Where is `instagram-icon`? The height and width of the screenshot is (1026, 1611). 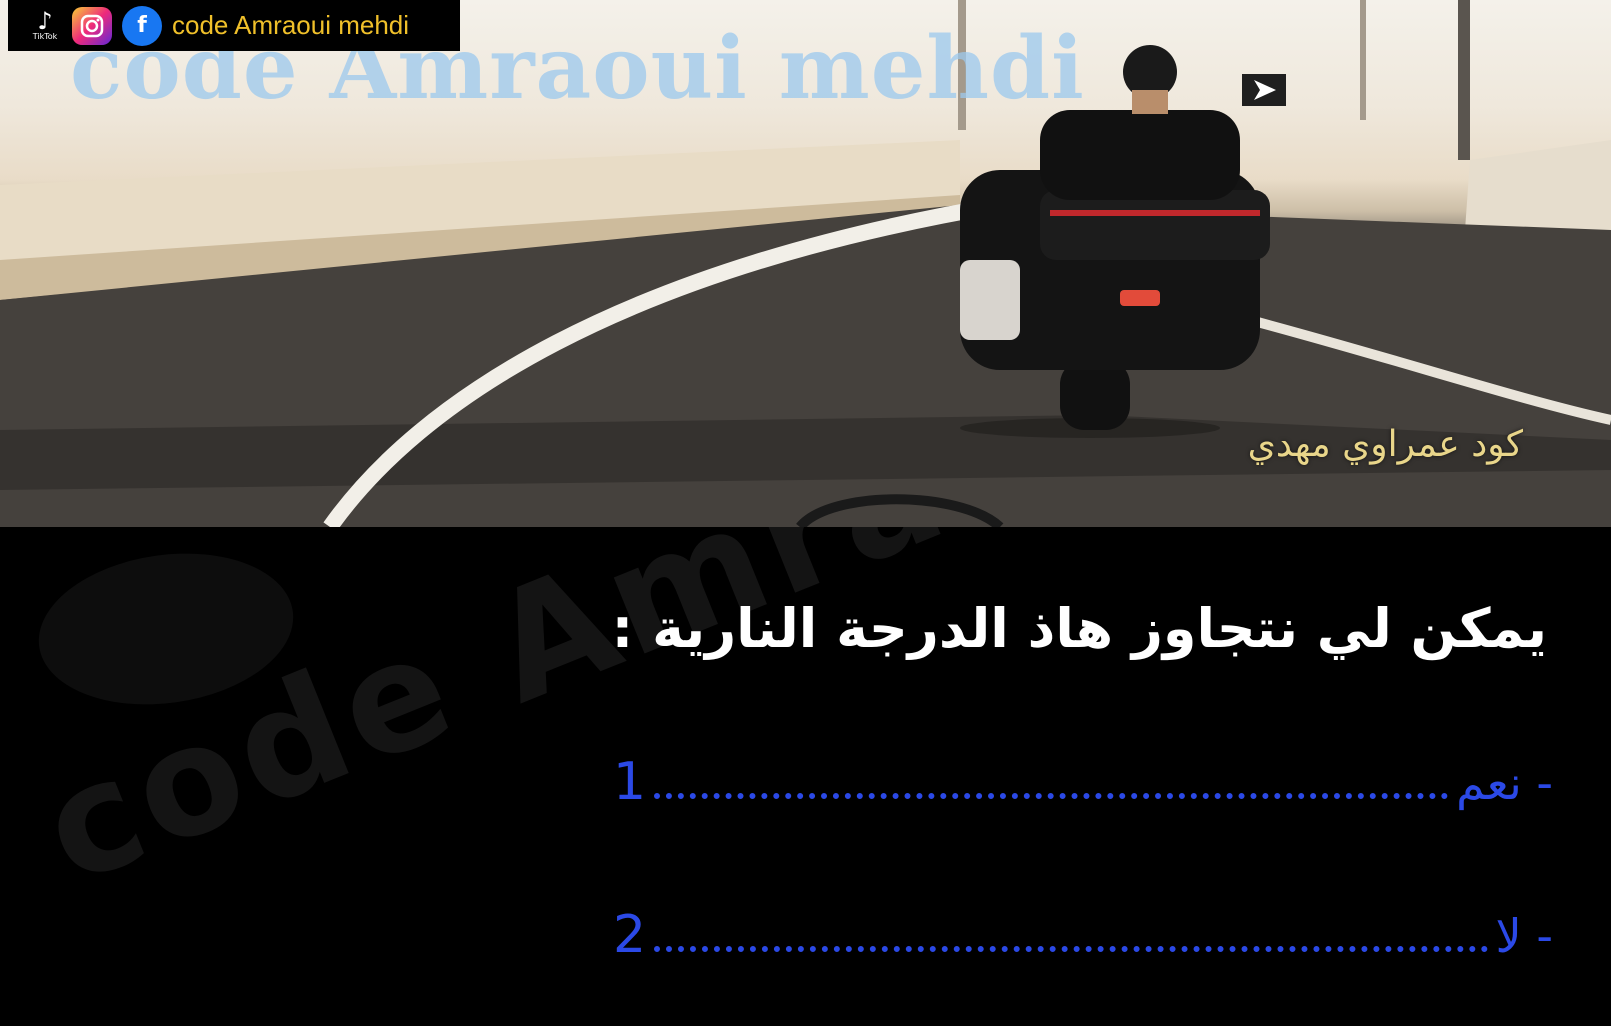
instagram-icon is located at coordinates (92, 25).